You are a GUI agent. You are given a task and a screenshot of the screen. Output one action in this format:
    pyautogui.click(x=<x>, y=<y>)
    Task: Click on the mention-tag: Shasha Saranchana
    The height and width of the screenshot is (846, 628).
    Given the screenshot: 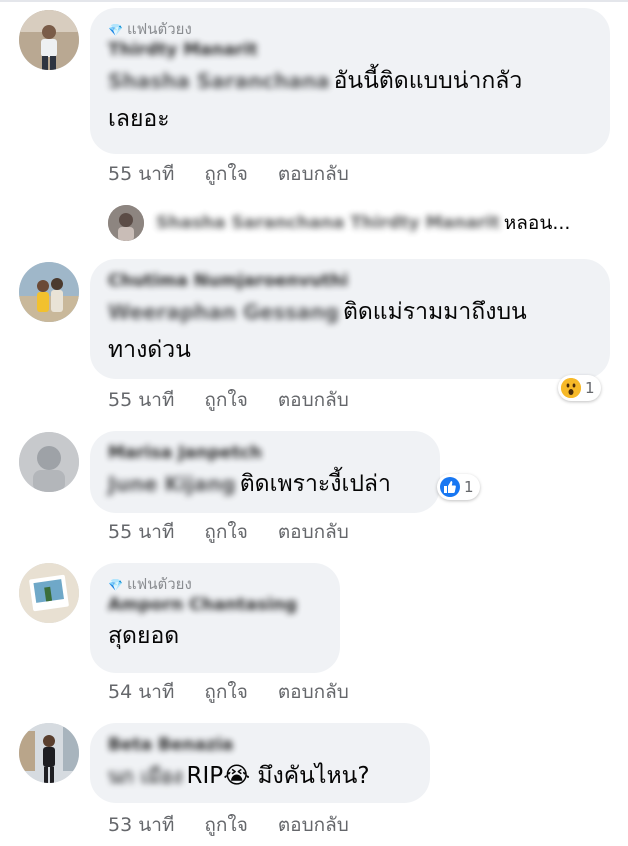 What is the action you would take?
    pyautogui.click(x=219, y=81)
    